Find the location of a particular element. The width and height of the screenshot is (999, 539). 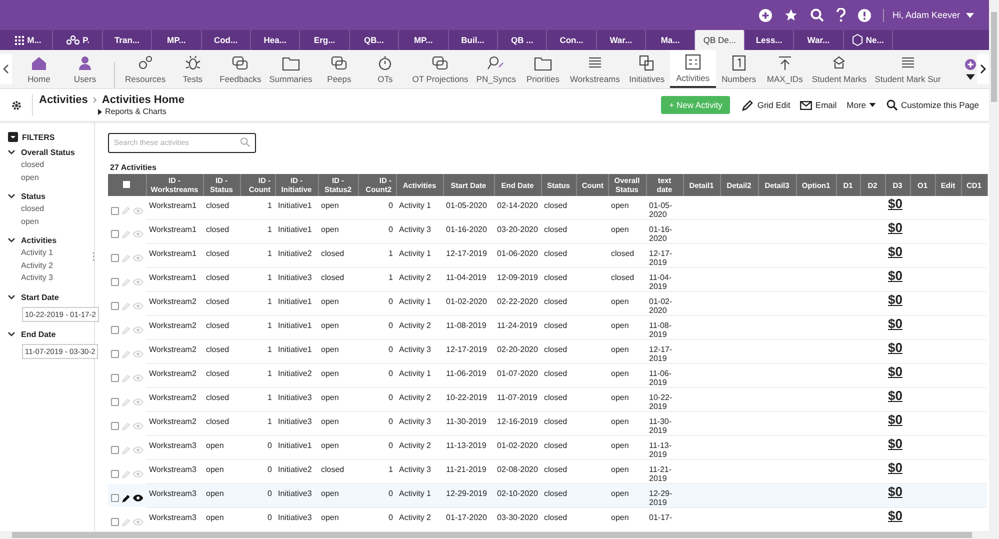

pencil-icon is located at coordinates (126, 498).